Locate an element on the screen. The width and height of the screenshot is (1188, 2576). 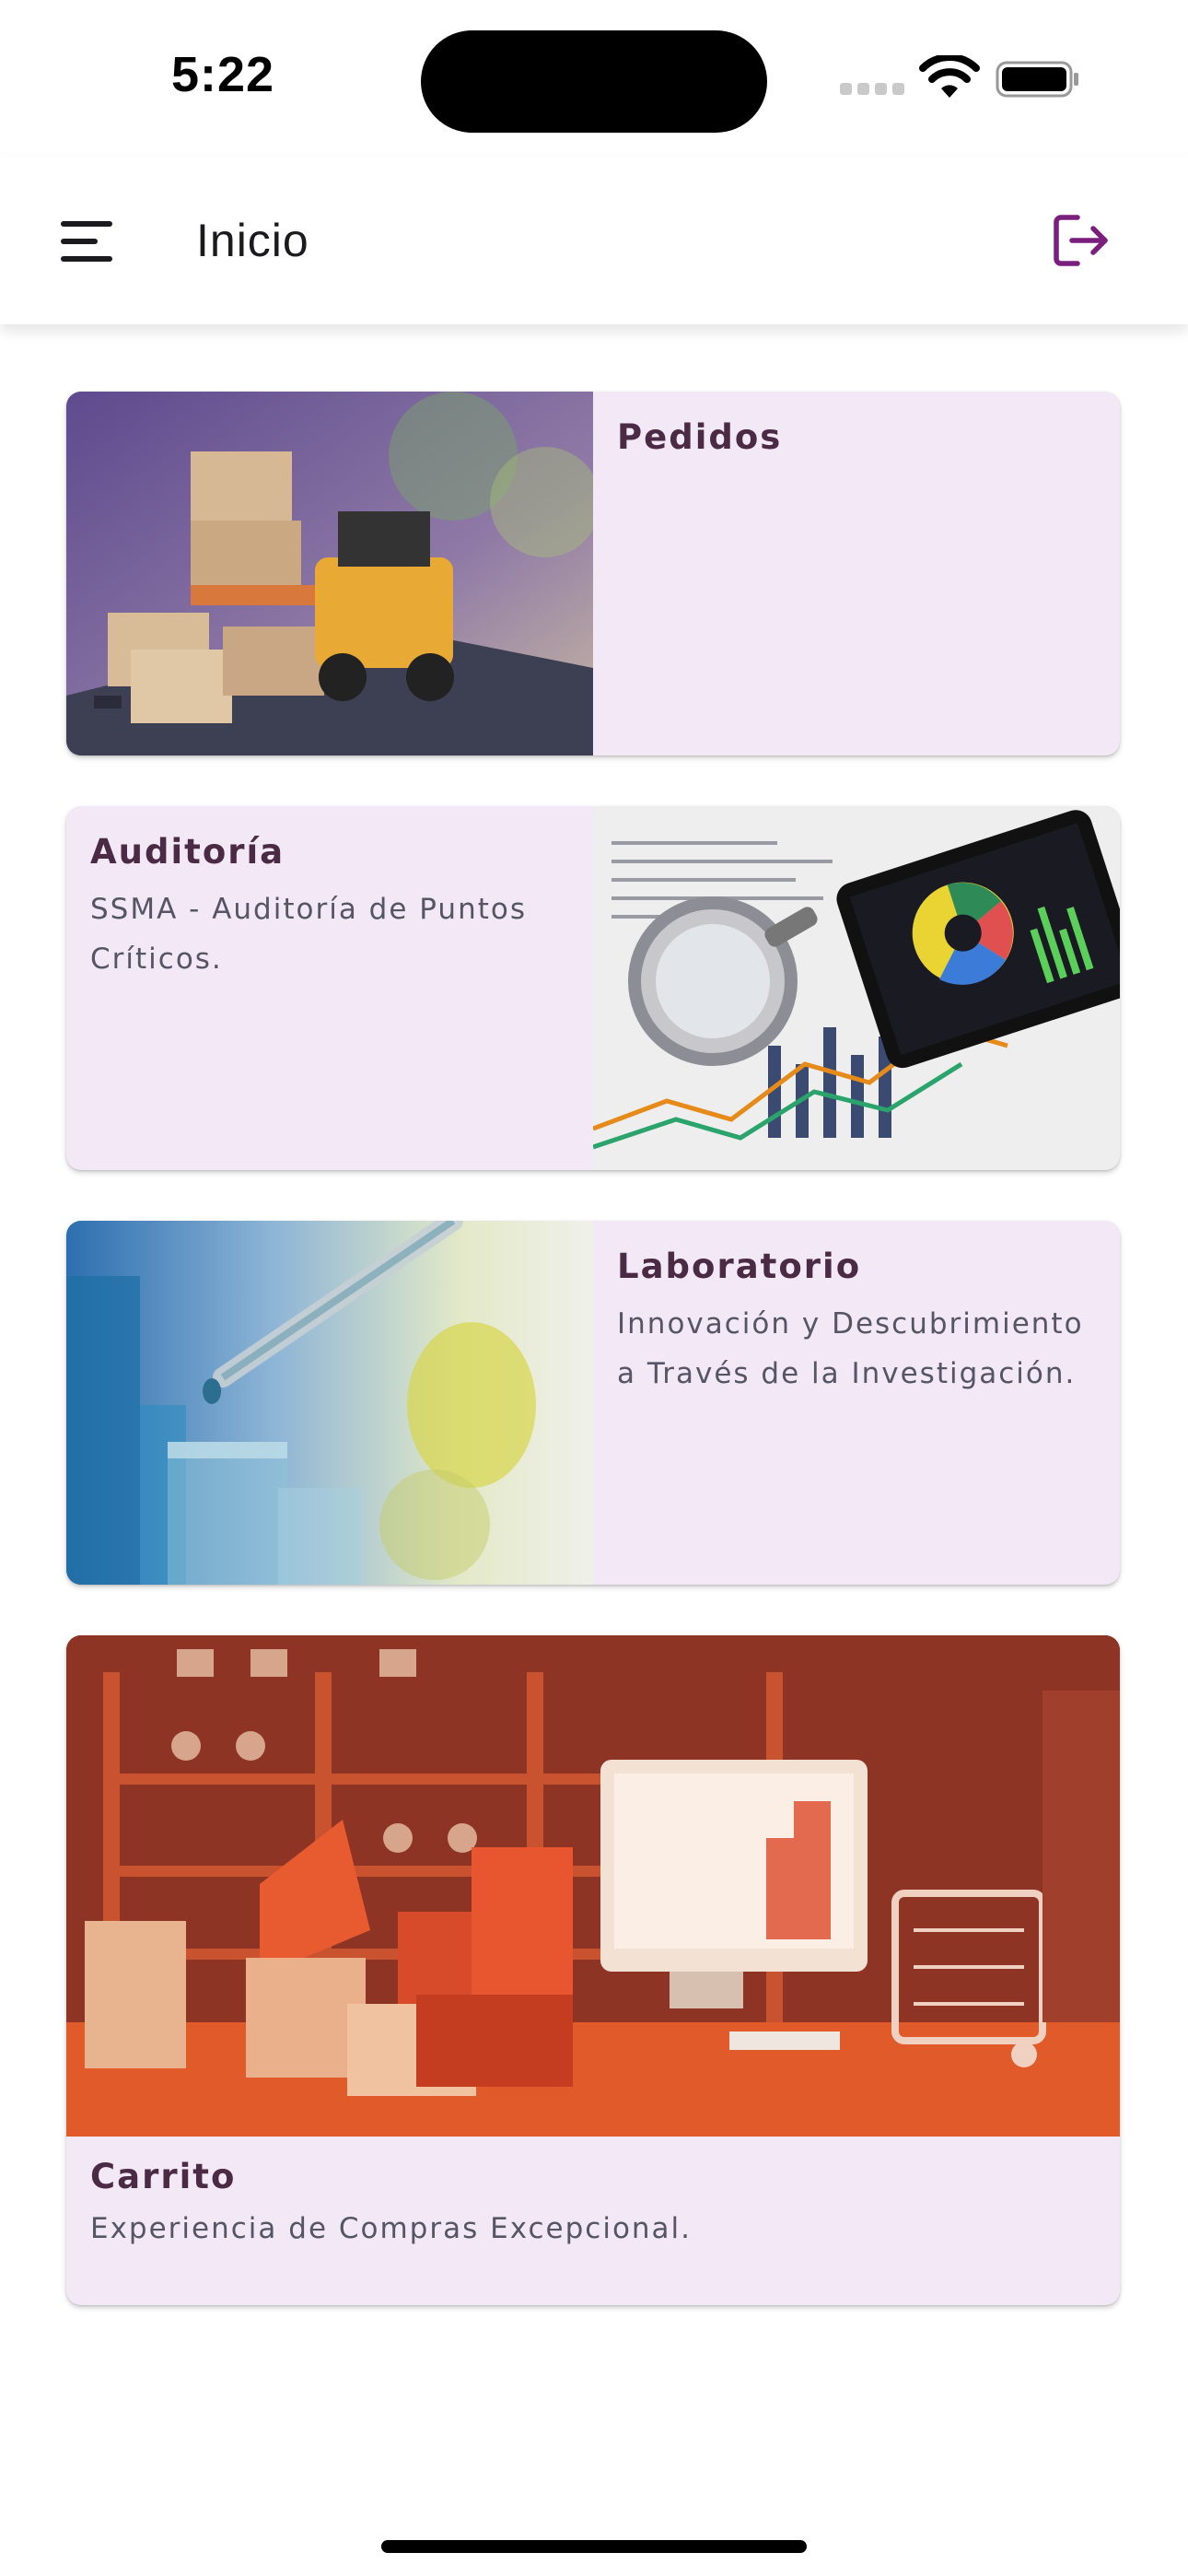
home-indicator is located at coordinates (594, 2546).